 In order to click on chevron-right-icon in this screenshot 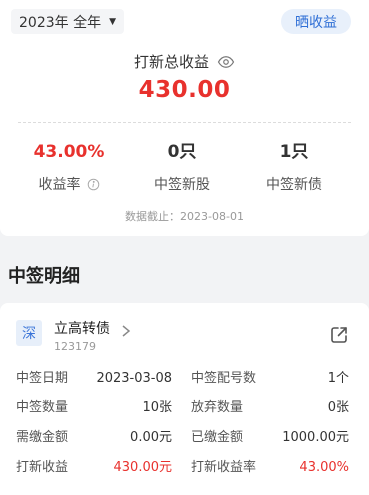, I will do `click(126, 331)`.